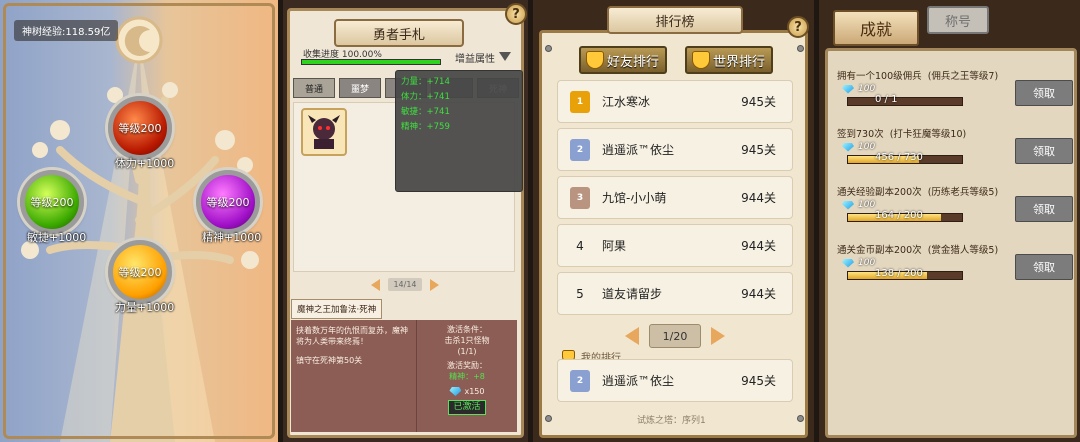 Image resolution: width=1080 pixels, height=442 pixels. I want to click on ranking-row: 1 江水寒冰 945关, so click(675, 101).